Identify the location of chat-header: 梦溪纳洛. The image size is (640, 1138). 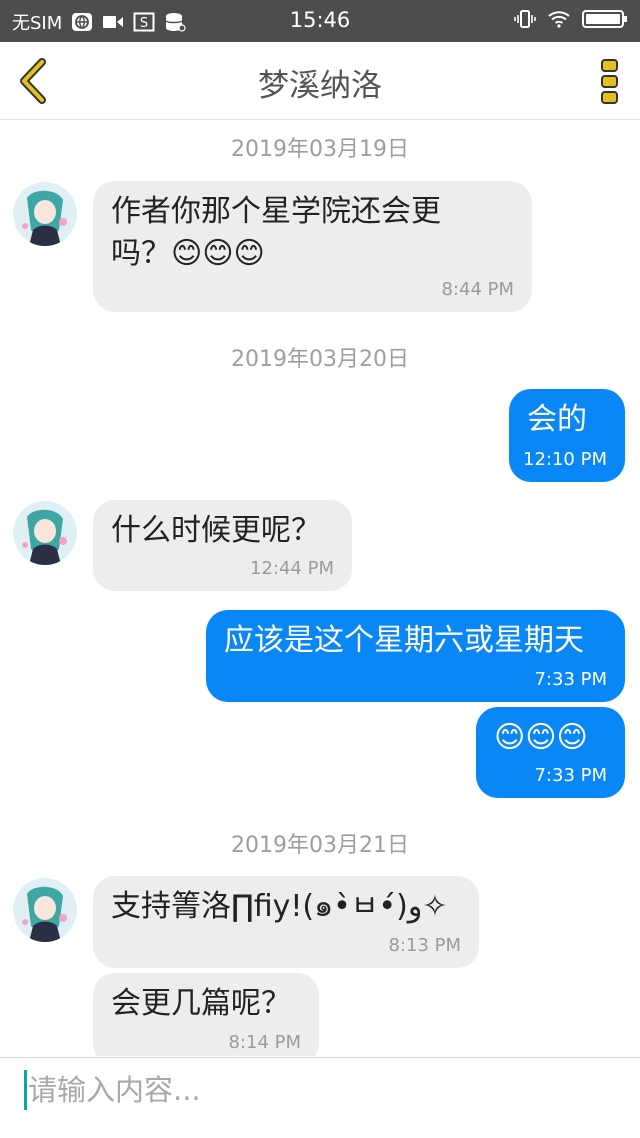
(320, 81).